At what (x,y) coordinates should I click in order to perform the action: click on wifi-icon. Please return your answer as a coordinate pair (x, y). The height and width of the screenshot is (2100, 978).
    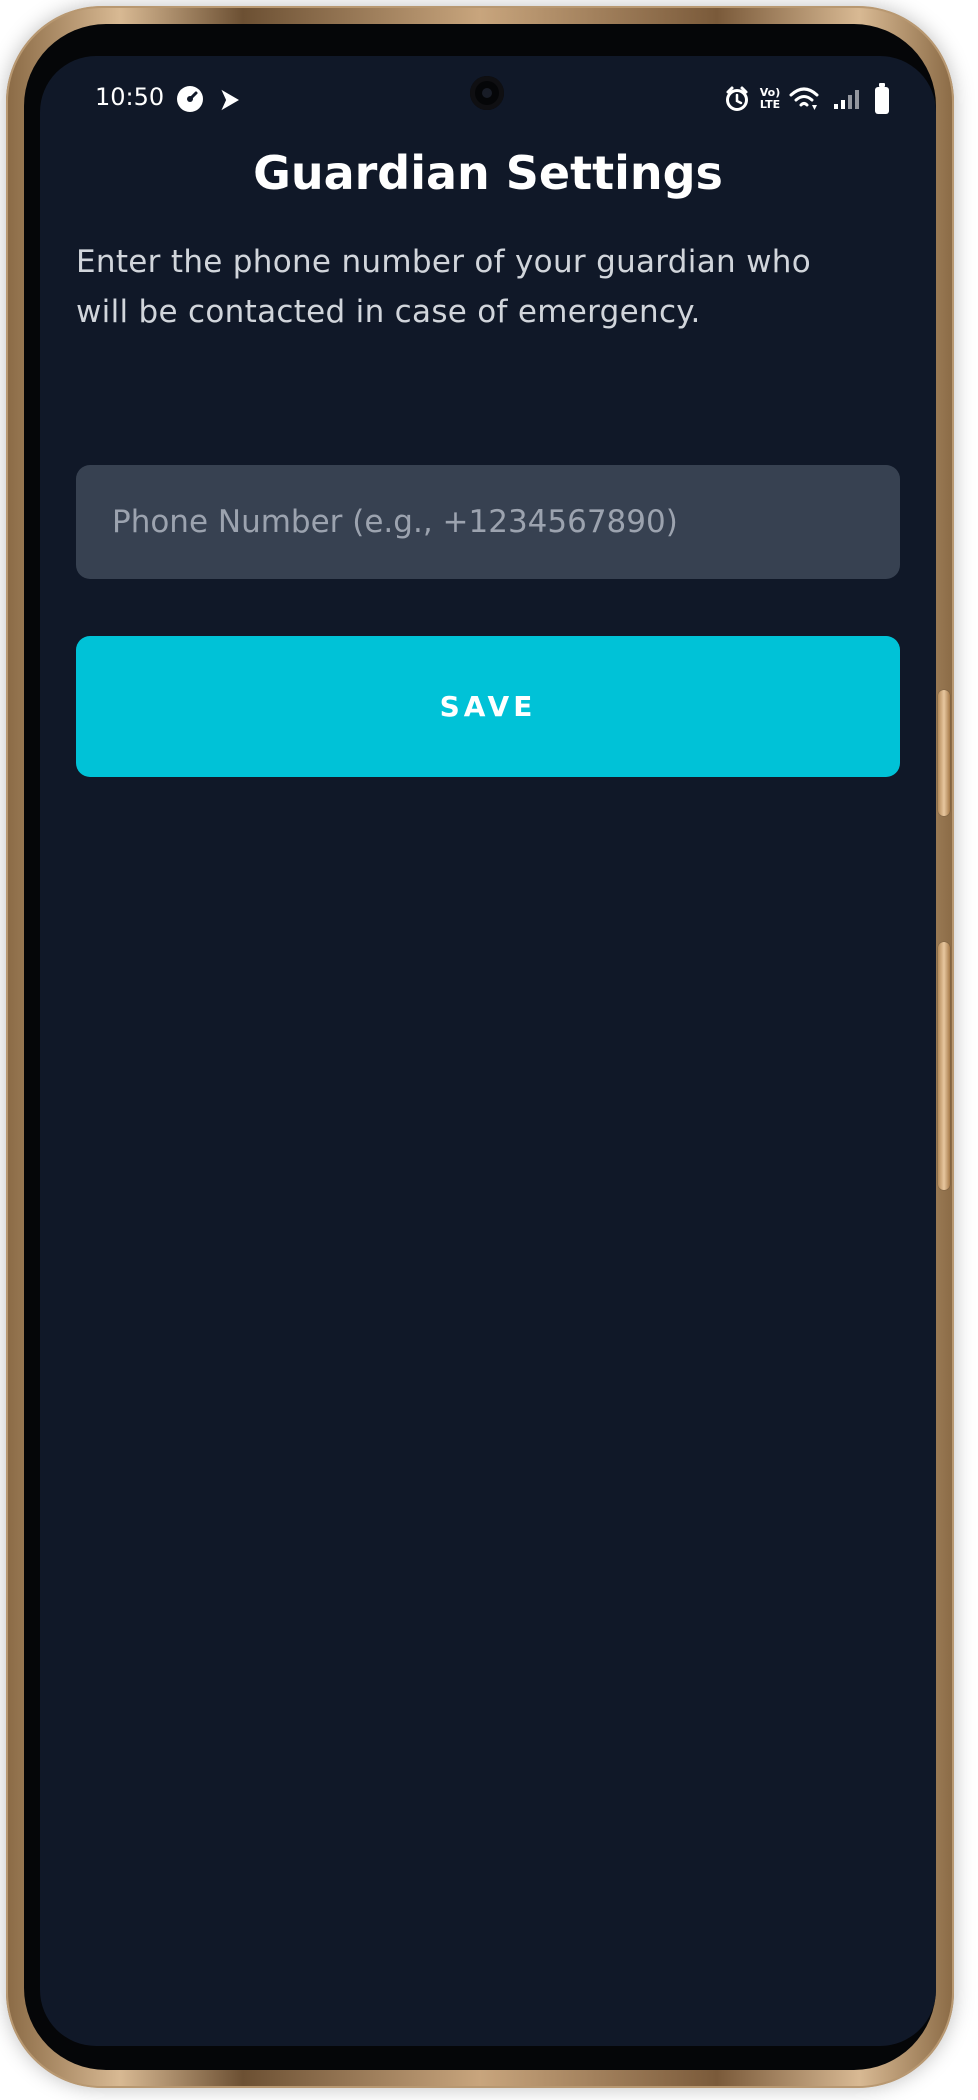
    Looking at the image, I should click on (804, 99).